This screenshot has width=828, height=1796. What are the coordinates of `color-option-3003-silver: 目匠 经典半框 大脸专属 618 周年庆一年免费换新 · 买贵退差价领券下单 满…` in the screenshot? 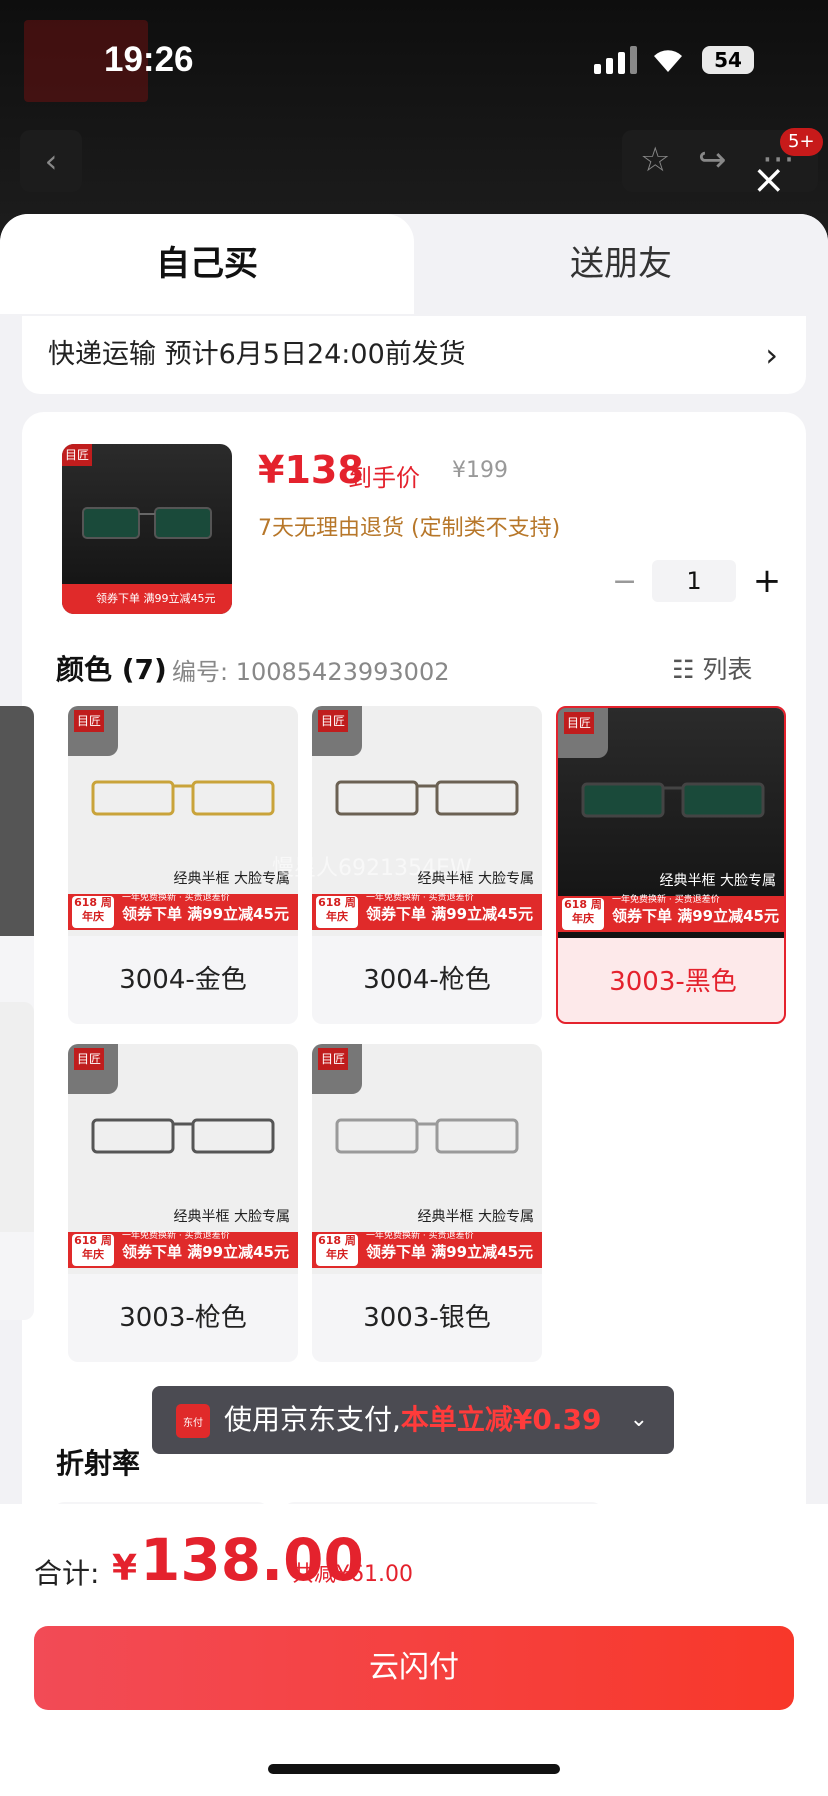 It's located at (427, 1203).